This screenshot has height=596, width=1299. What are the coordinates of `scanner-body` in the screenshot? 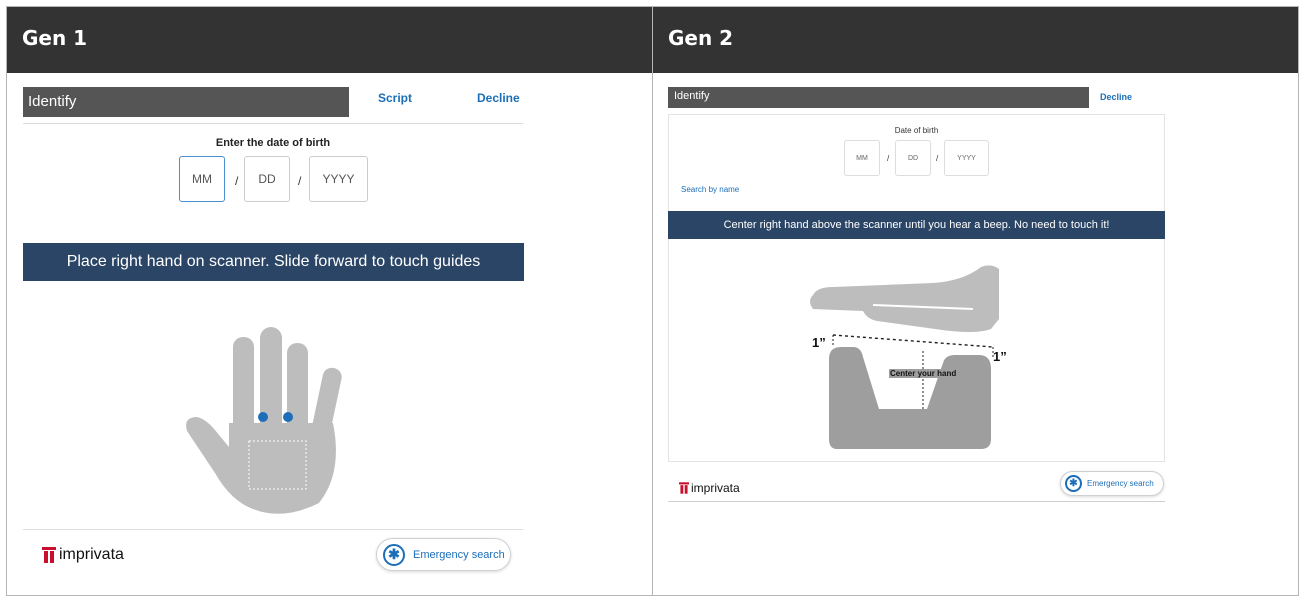 It's located at (910, 398).